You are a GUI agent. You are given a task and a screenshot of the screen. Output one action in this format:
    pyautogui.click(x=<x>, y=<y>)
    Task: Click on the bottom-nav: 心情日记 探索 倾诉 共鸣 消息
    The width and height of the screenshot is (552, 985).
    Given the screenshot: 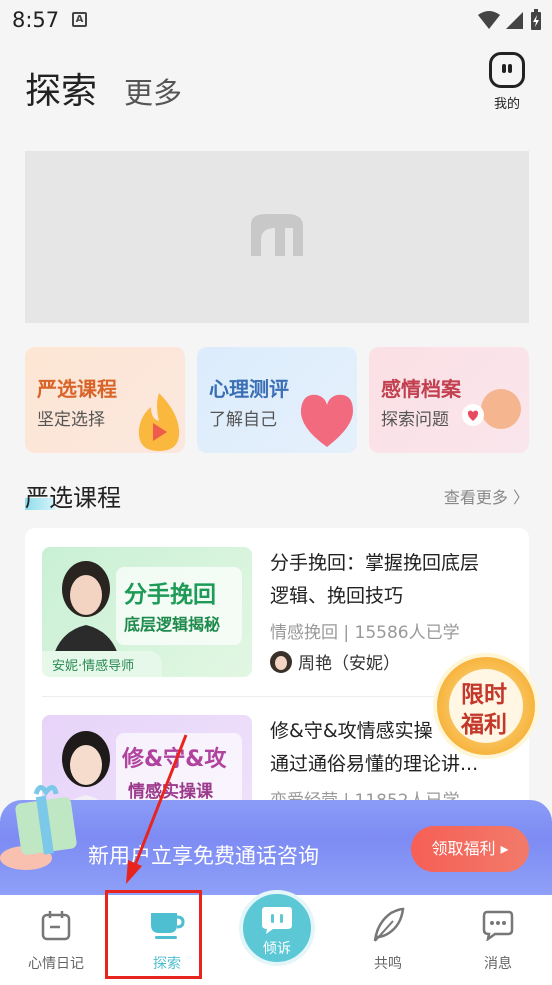 What is the action you would take?
    pyautogui.click(x=276, y=937)
    